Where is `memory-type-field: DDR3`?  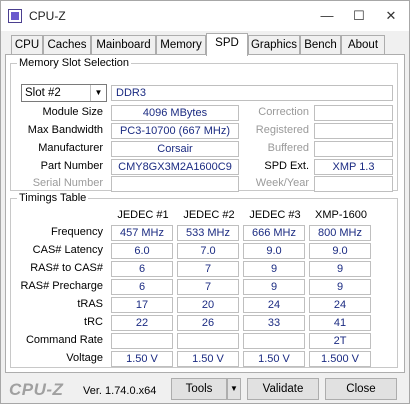 memory-type-field: DDR3 is located at coordinates (252, 93).